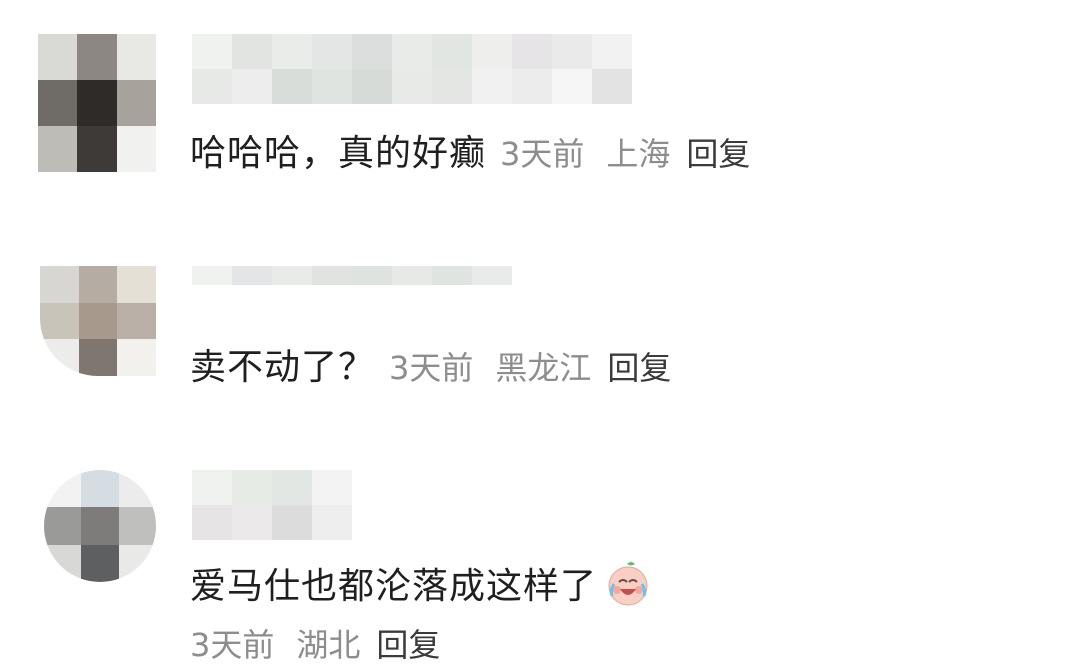 The width and height of the screenshot is (1080, 666). Describe the element at coordinates (638, 154) in the screenshot. I see `comment-location: 上海` at that location.